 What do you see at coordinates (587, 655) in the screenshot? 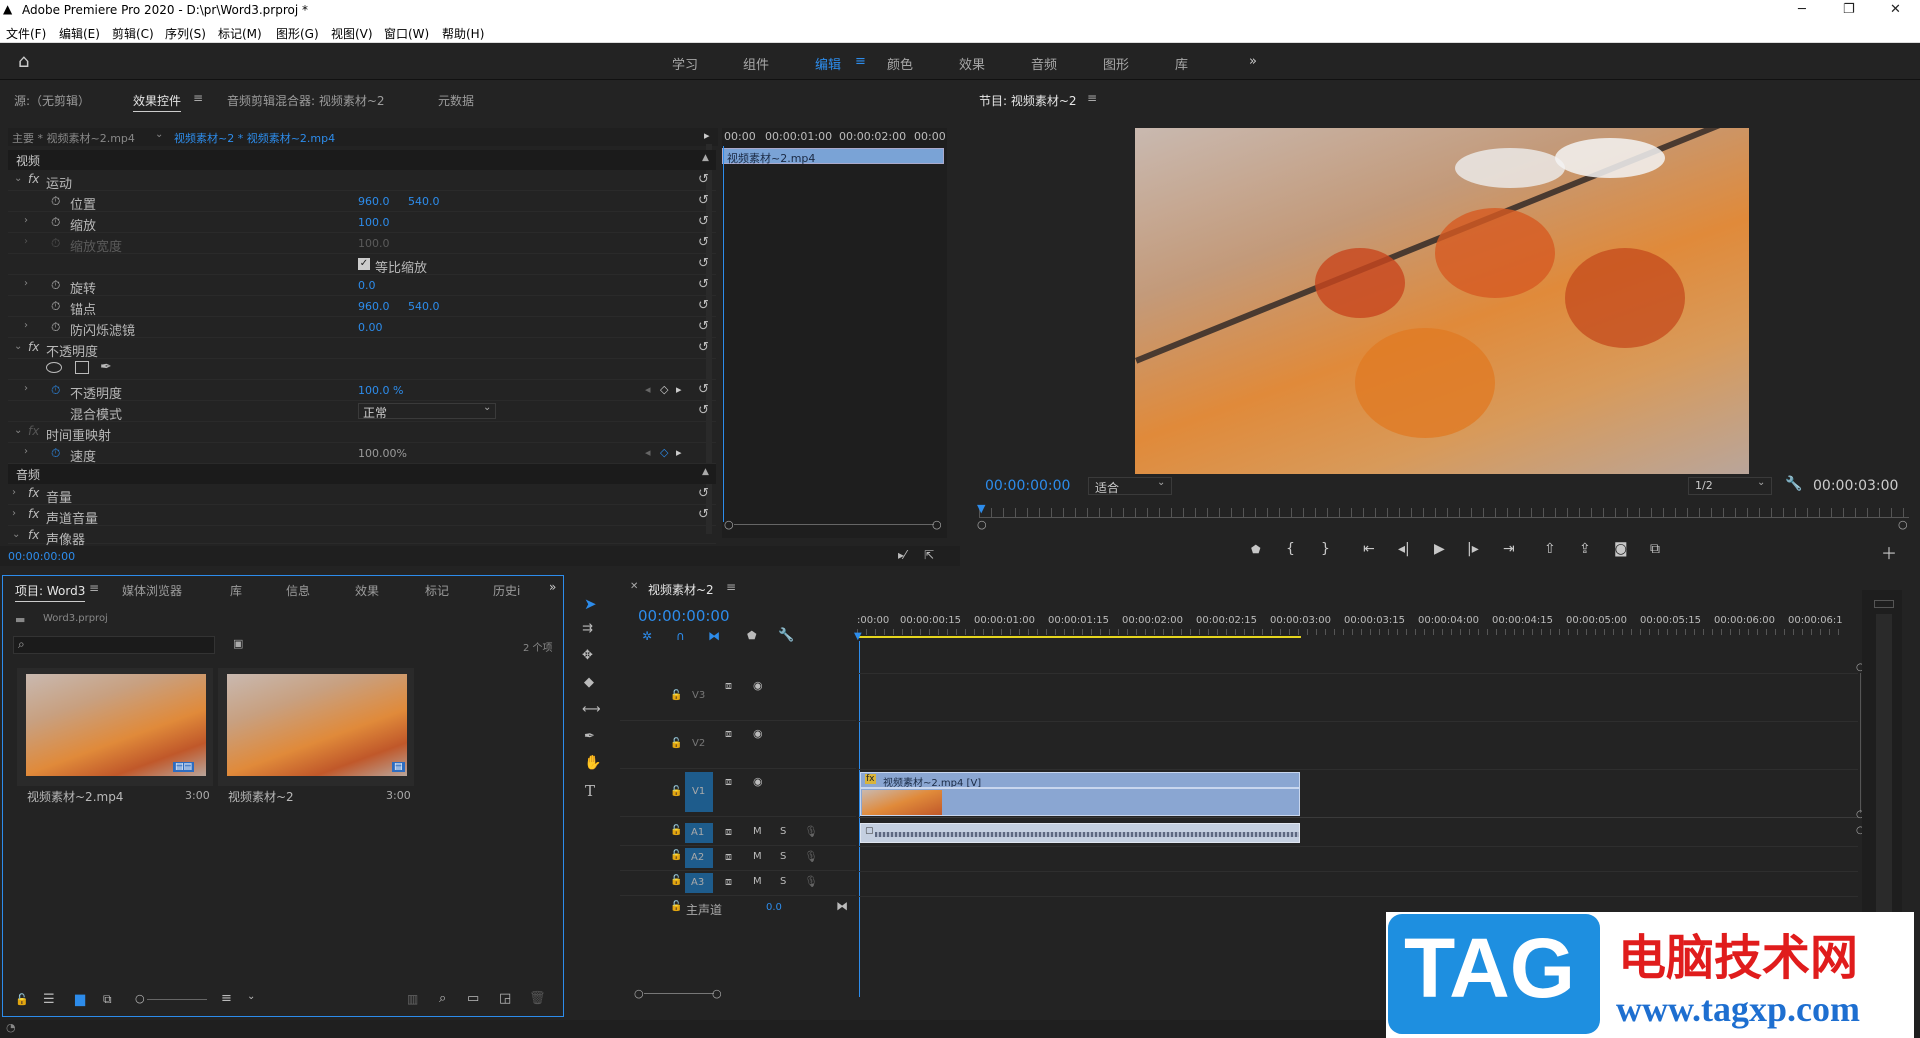
I see `ripple-edit-tool-icon: ✥` at bounding box center [587, 655].